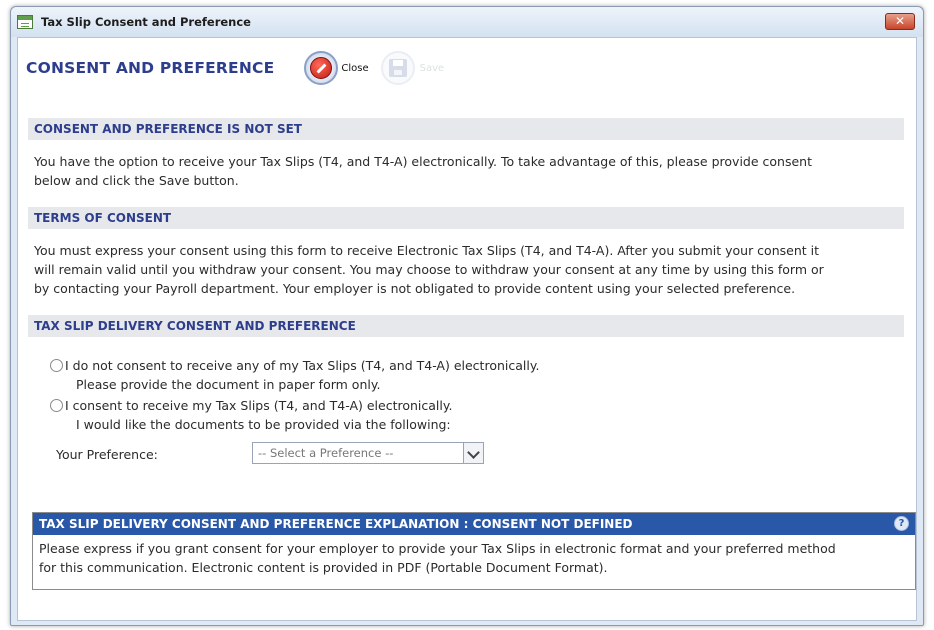  What do you see at coordinates (466, 326) in the screenshot?
I see `delivery-section-heading: TAX SLIP DELIVERY CONSENT AND PREFERENCE` at bounding box center [466, 326].